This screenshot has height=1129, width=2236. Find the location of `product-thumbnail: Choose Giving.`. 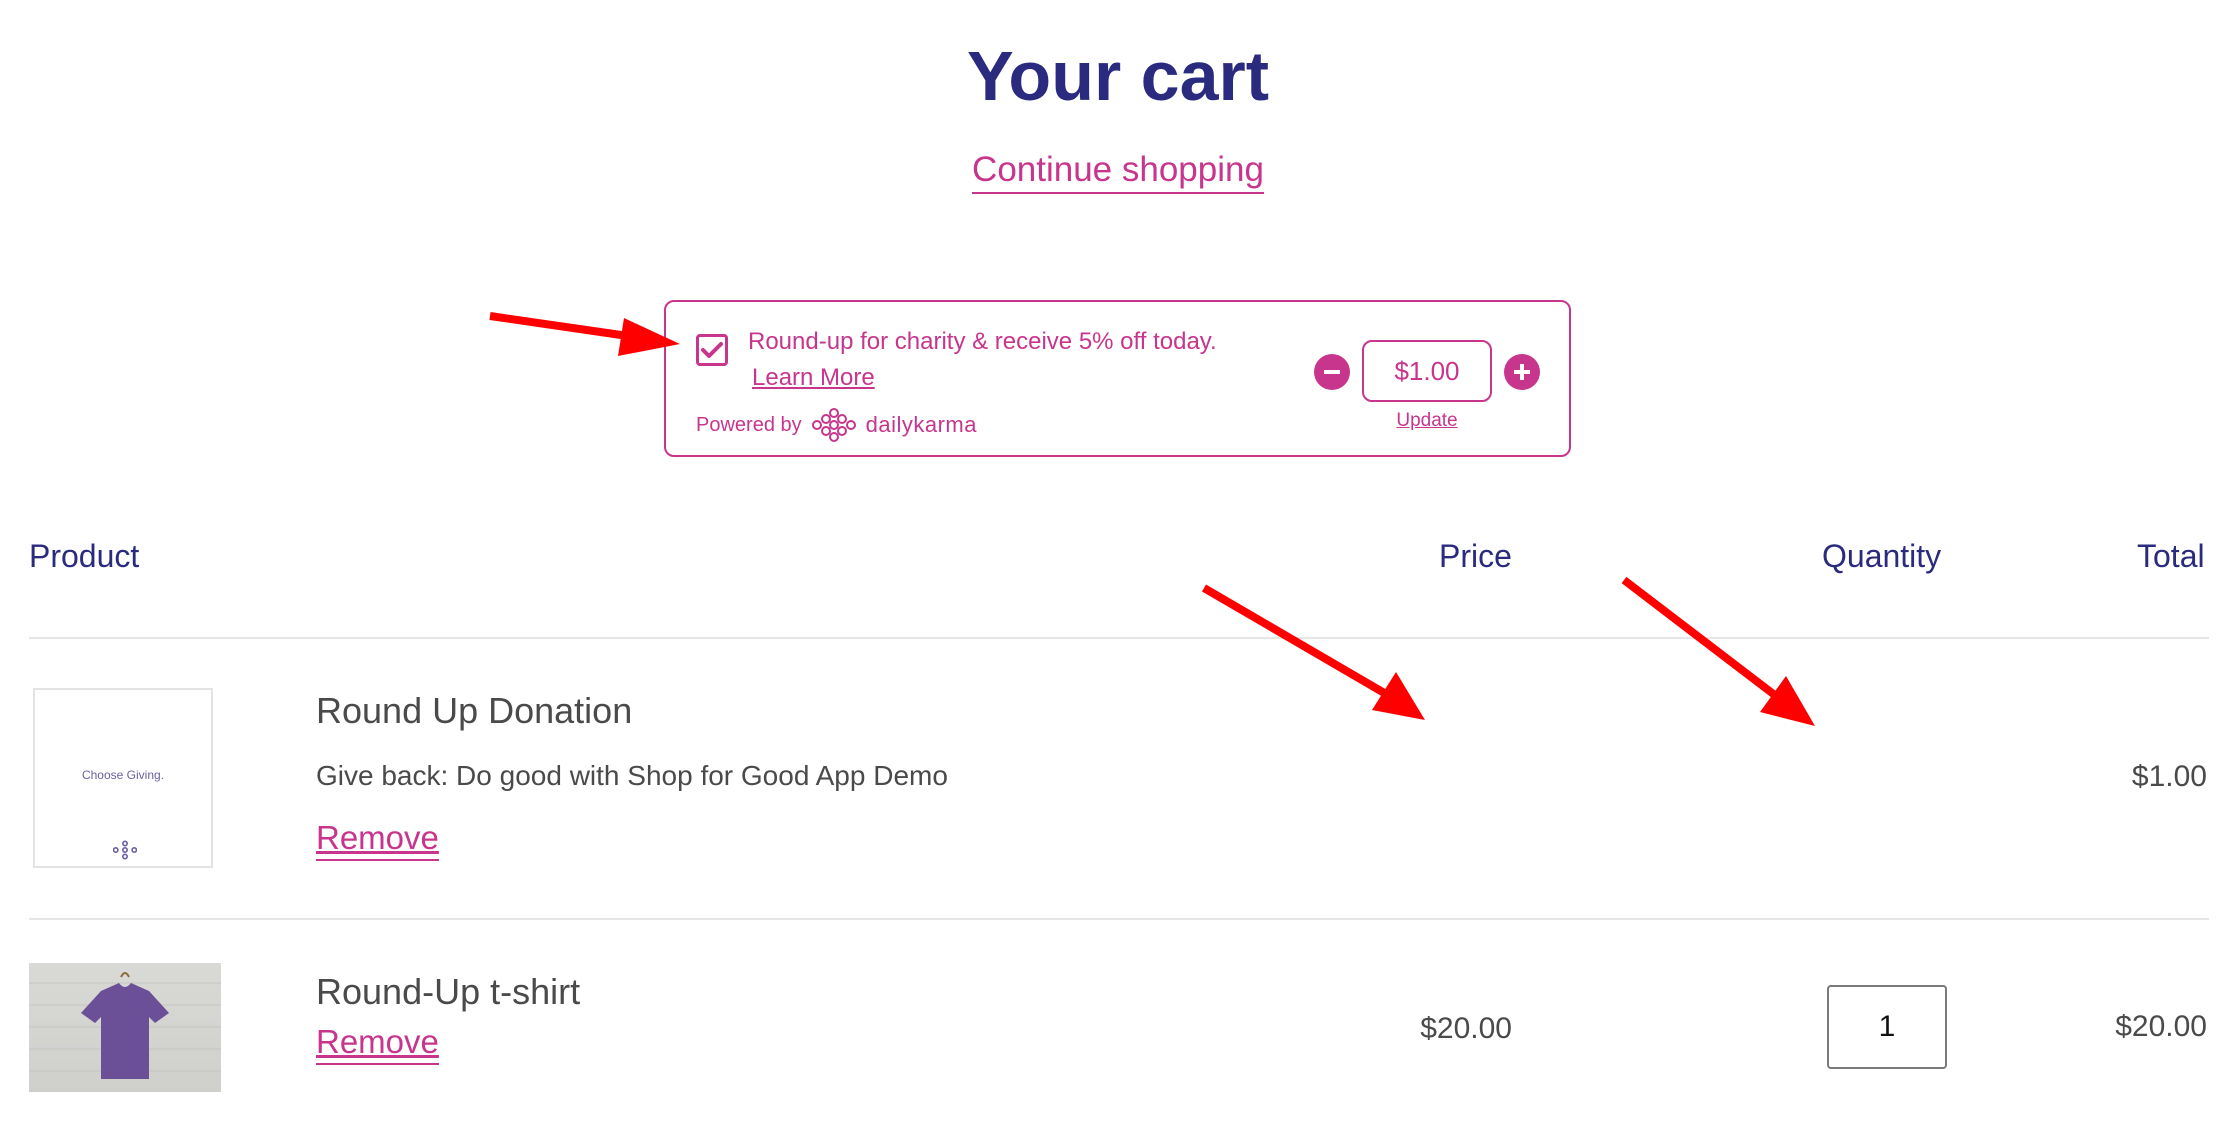

product-thumbnail: Choose Giving. is located at coordinates (123, 778).